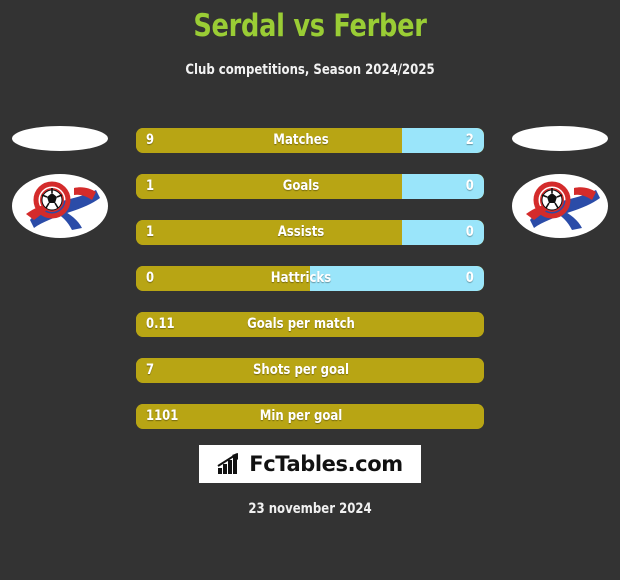 This screenshot has height=580, width=620. I want to click on bar-home-goals-per-match, so click(310, 324).